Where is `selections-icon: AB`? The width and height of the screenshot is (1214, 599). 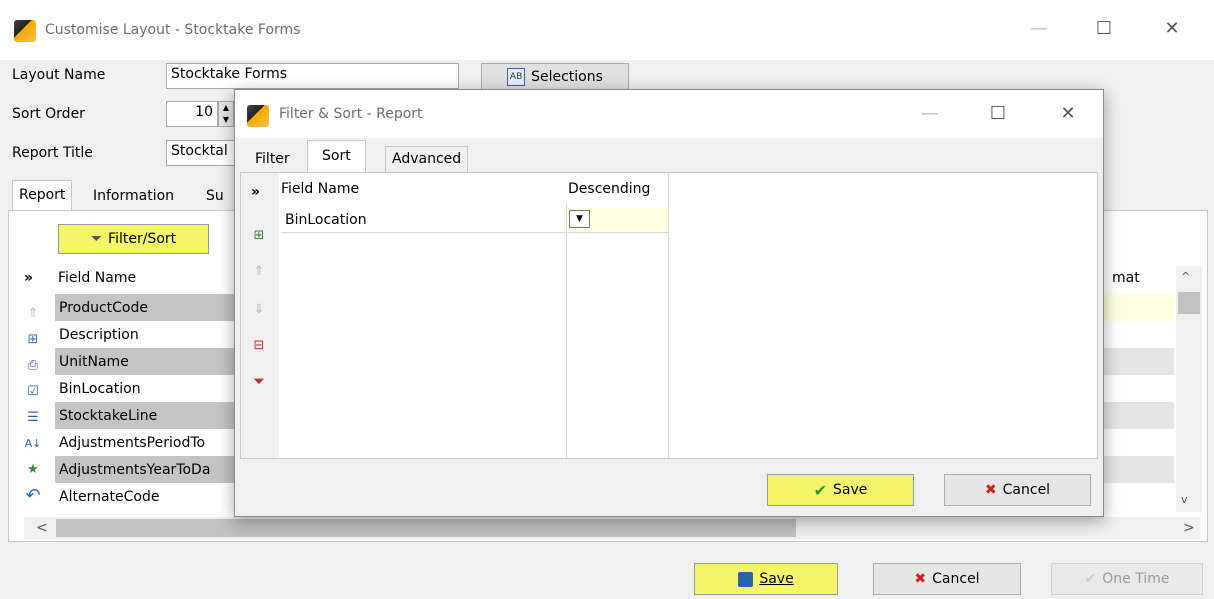
selections-icon: AB is located at coordinates (516, 77).